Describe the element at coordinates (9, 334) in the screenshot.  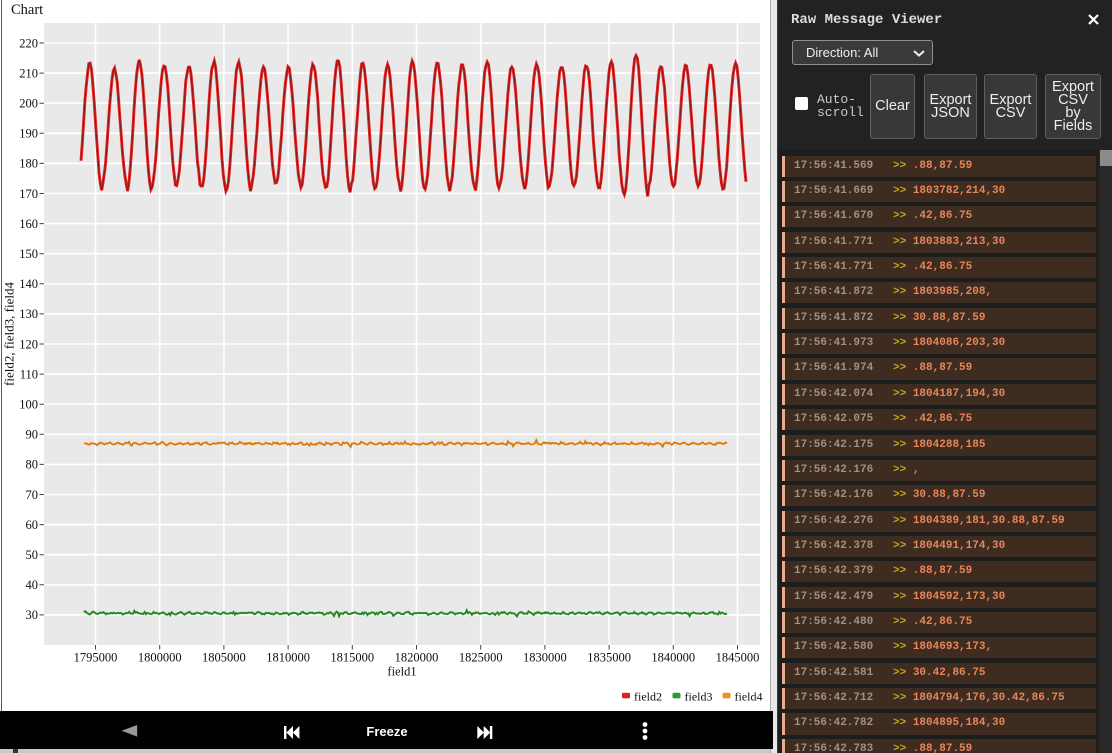
I see `svg-text: field2, field3, field4` at that location.